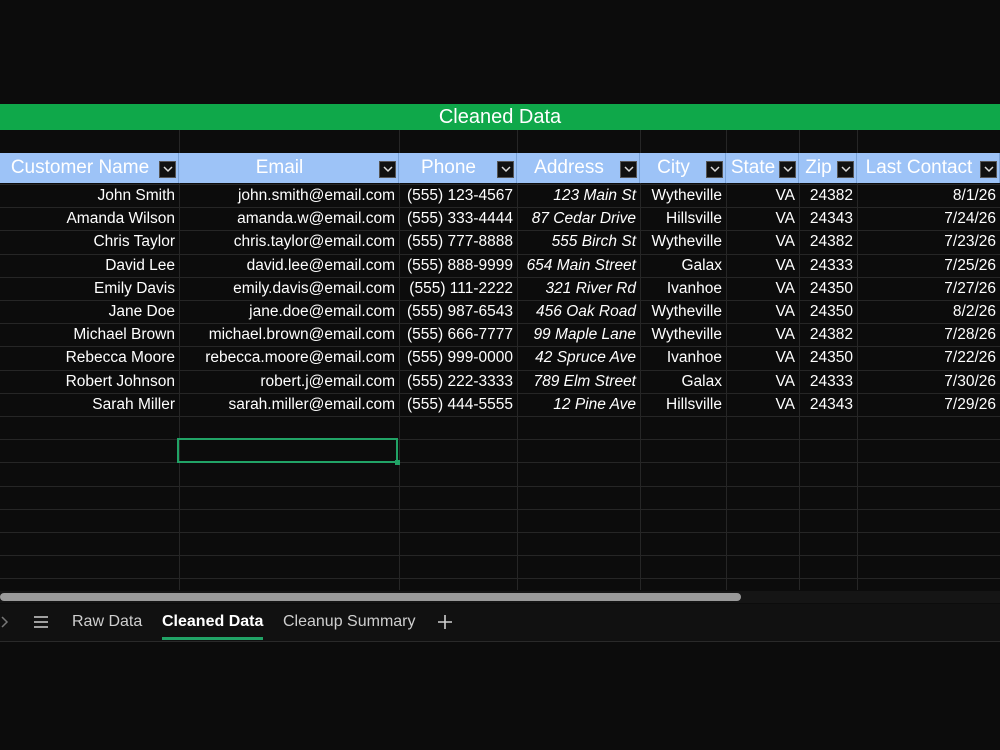  What do you see at coordinates (928, 195) in the screenshot?
I see `table-cell: 8/1/26` at bounding box center [928, 195].